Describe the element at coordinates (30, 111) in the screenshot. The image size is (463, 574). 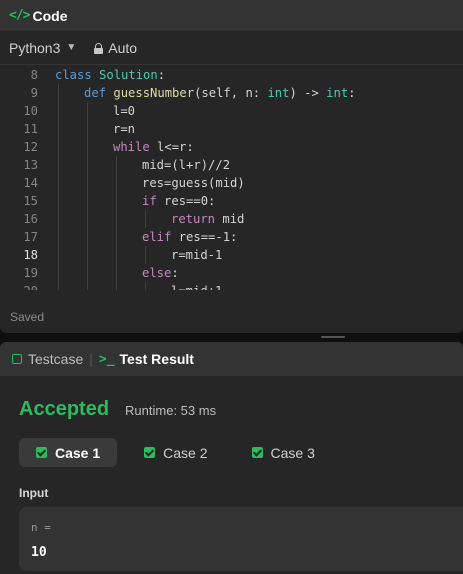
I see `line-number: 10` at that location.